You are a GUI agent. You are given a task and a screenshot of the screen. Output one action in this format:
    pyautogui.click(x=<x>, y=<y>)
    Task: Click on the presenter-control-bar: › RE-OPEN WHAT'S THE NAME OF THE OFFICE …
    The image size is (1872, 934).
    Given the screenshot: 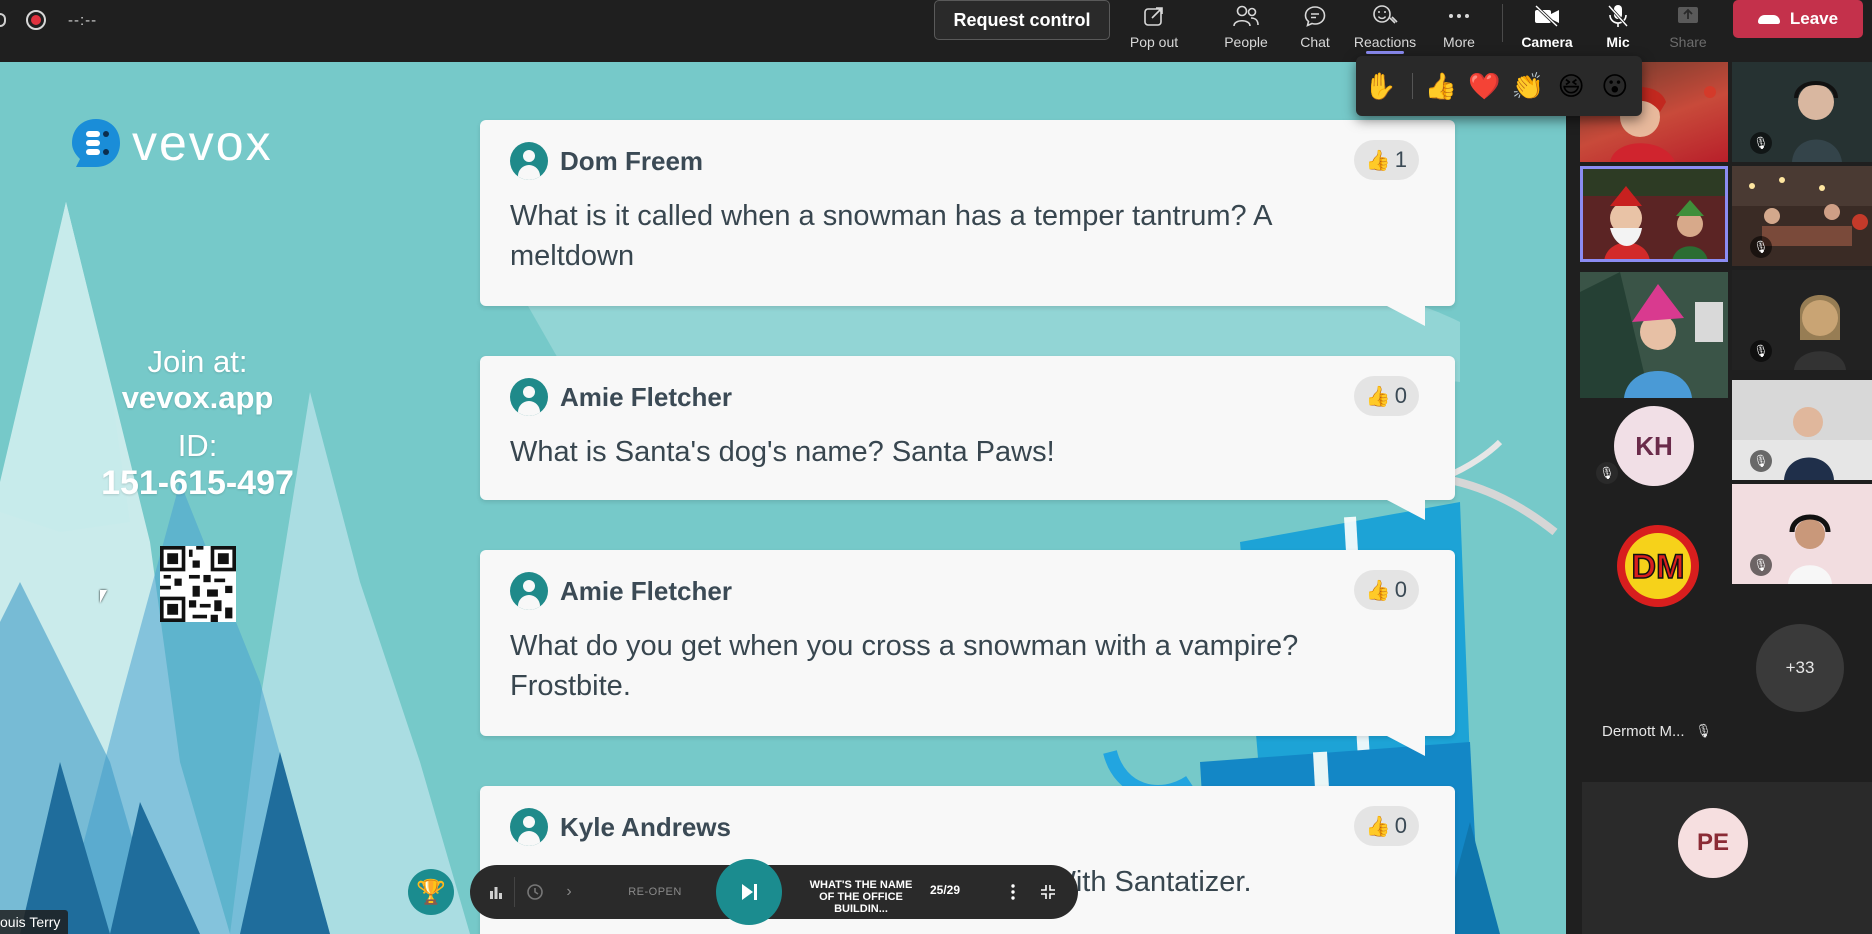 What is the action you would take?
    pyautogui.click(x=774, y=892)
    